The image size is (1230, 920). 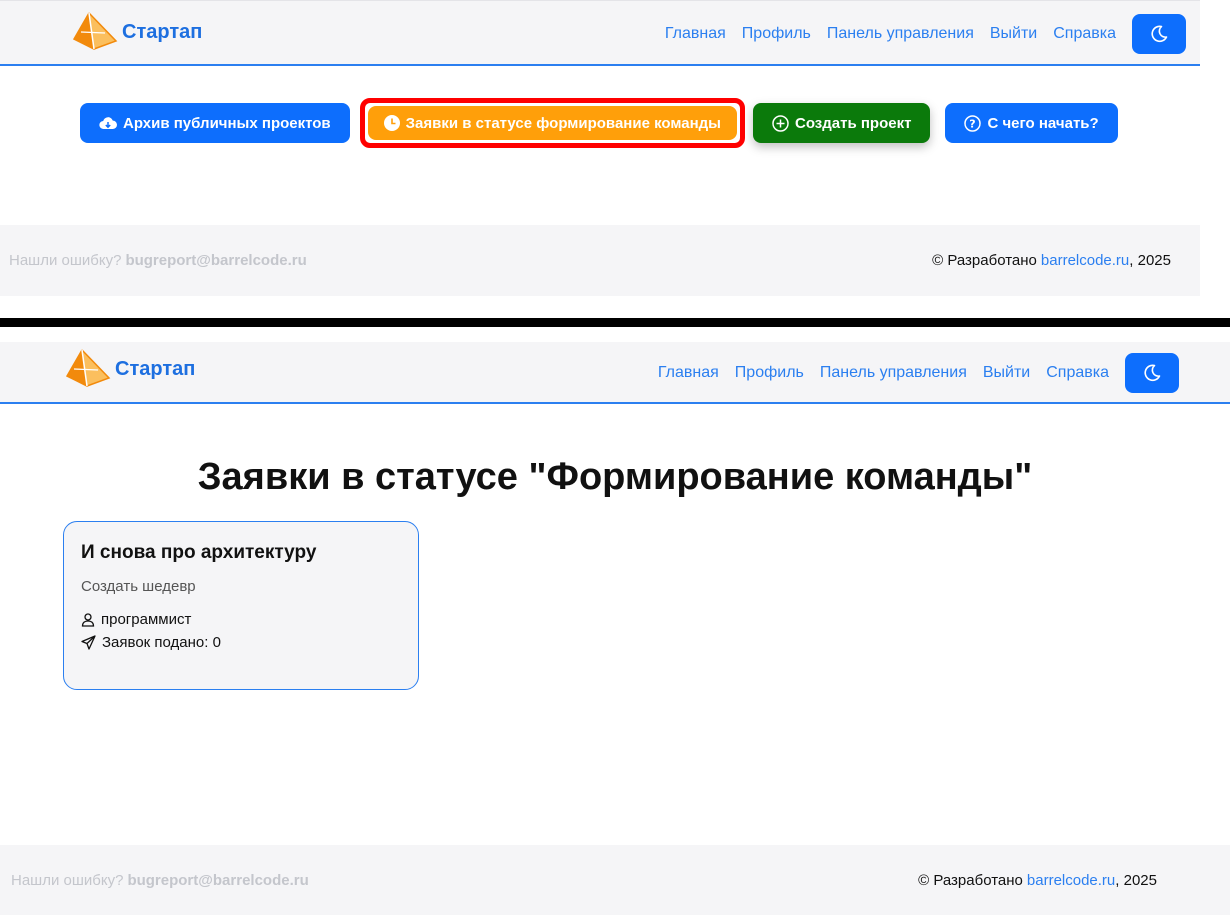 I want to click on team-requests-button: Заявки в статусе формирование команды, so click(x=552, y=123).